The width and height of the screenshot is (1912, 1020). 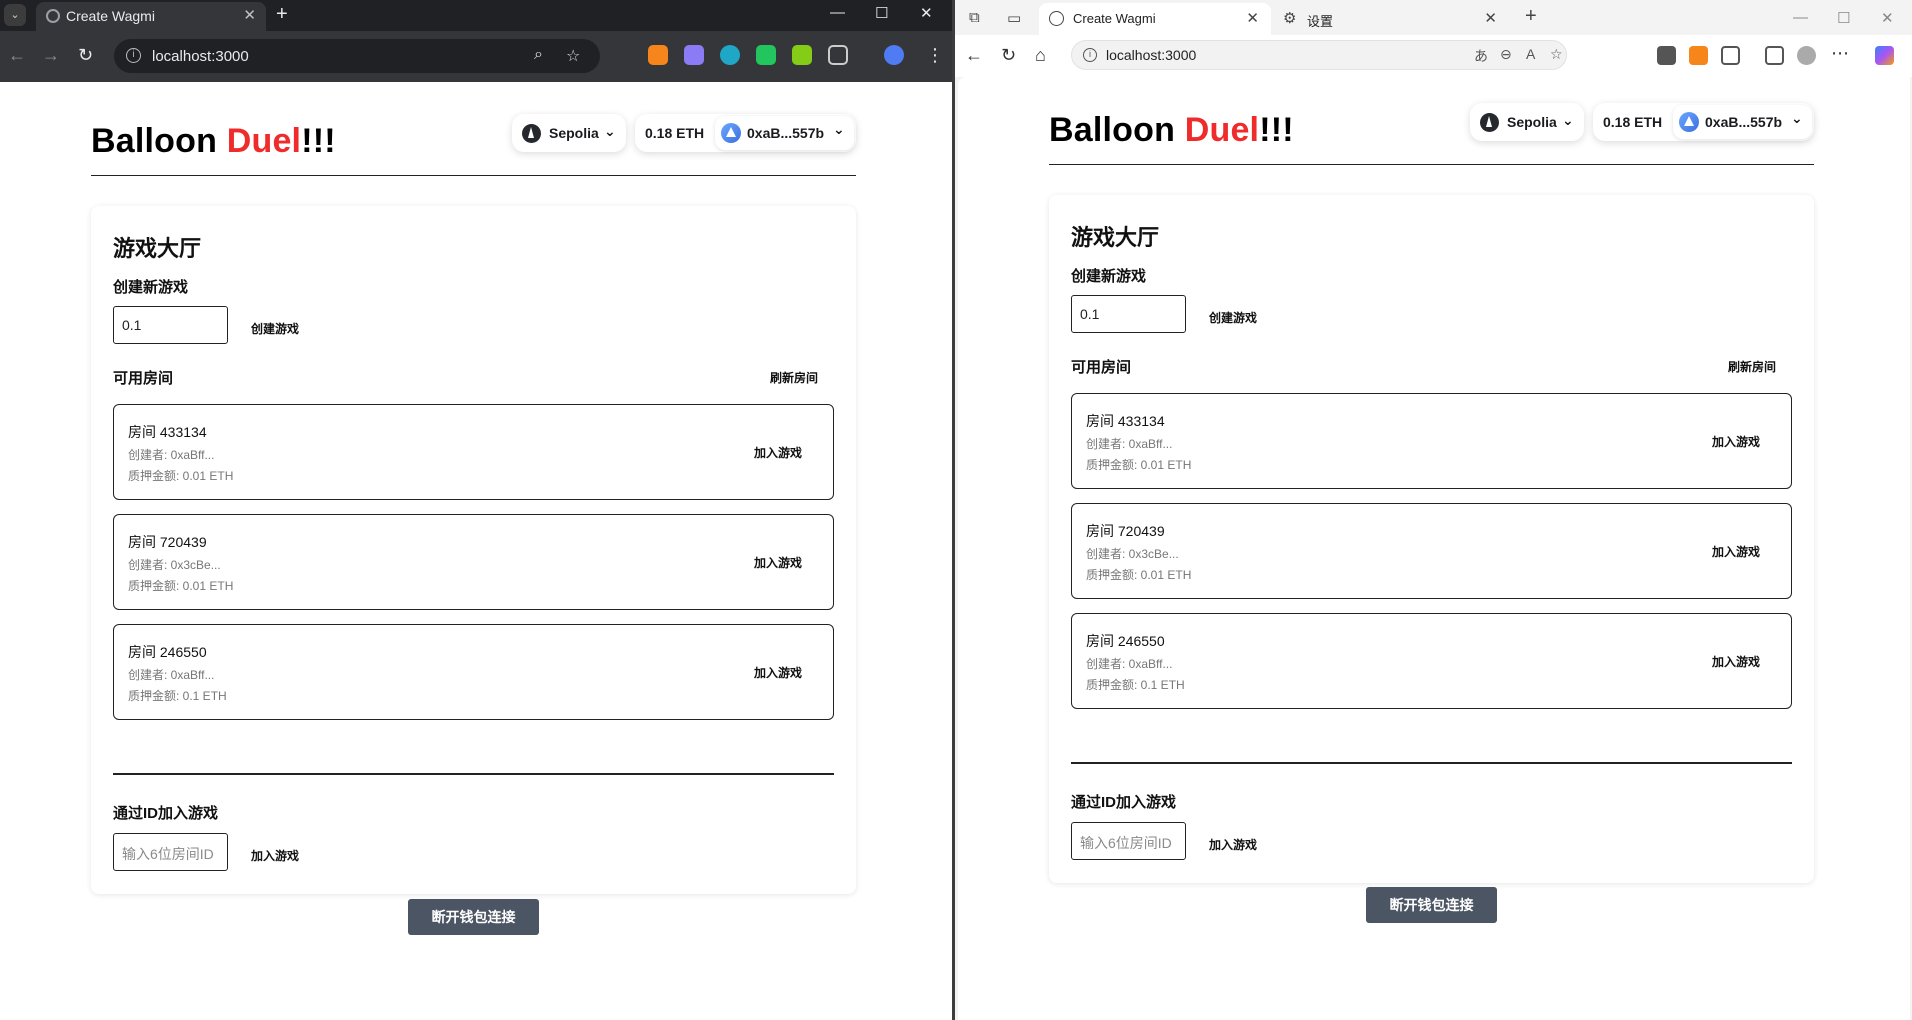 I want to click on translate-icon: あ, so click(x=1481, y=56).